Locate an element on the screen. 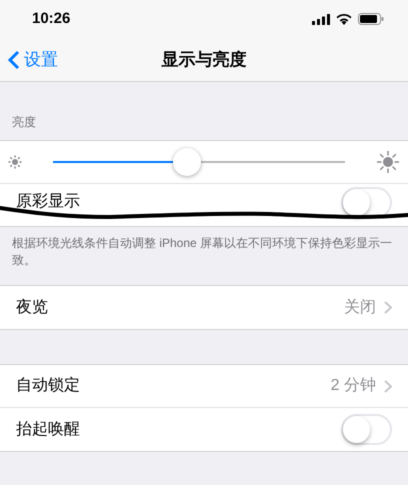  row-label: 夜览 is located at coordinates (32, 308).